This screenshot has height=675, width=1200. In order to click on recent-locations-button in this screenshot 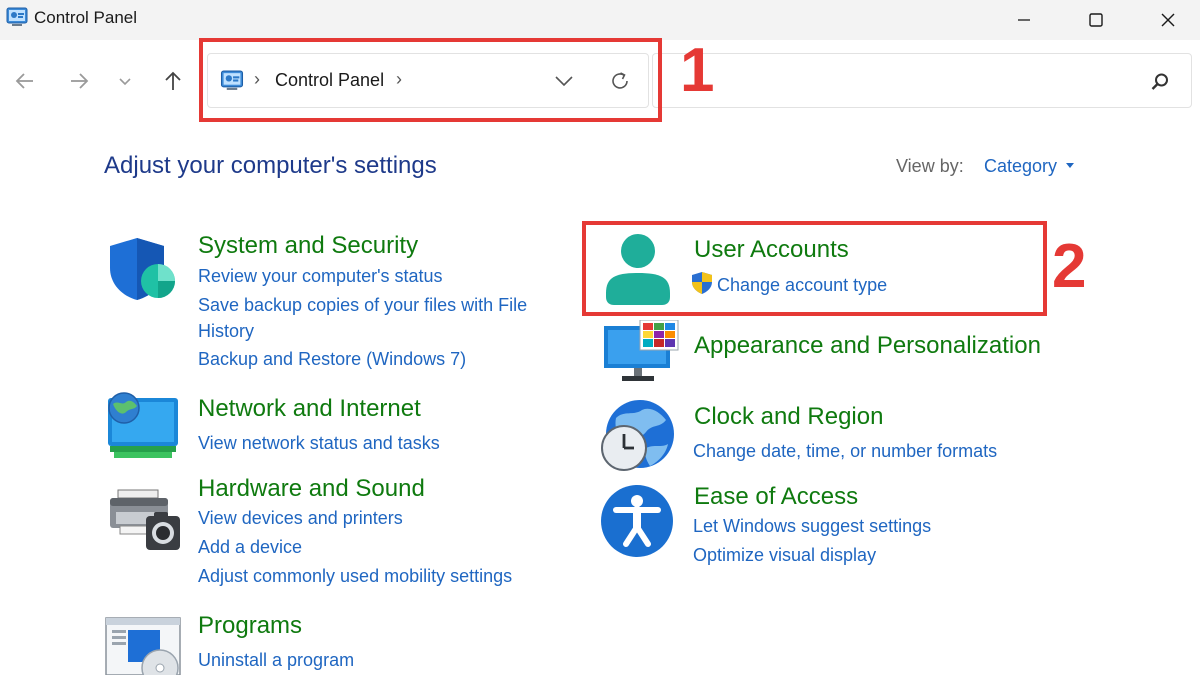, I will do `click(125, 81)`.